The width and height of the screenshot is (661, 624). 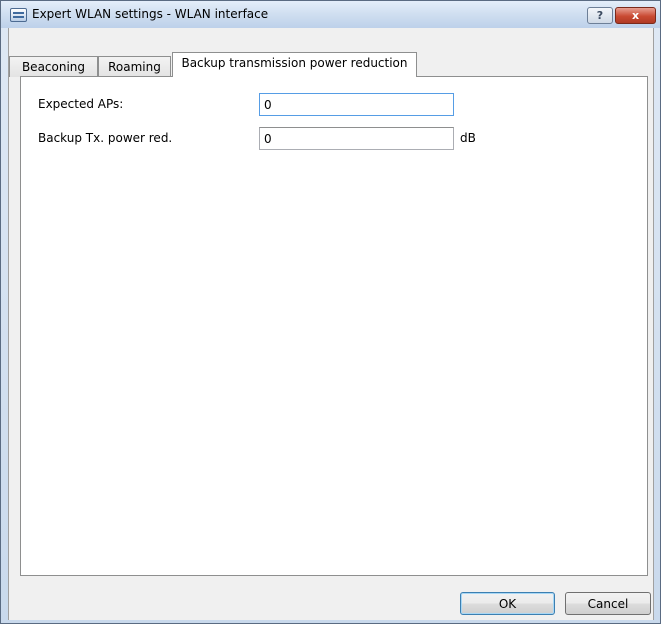 I want to click on ok-label: OK, so click(x=507, y=603).